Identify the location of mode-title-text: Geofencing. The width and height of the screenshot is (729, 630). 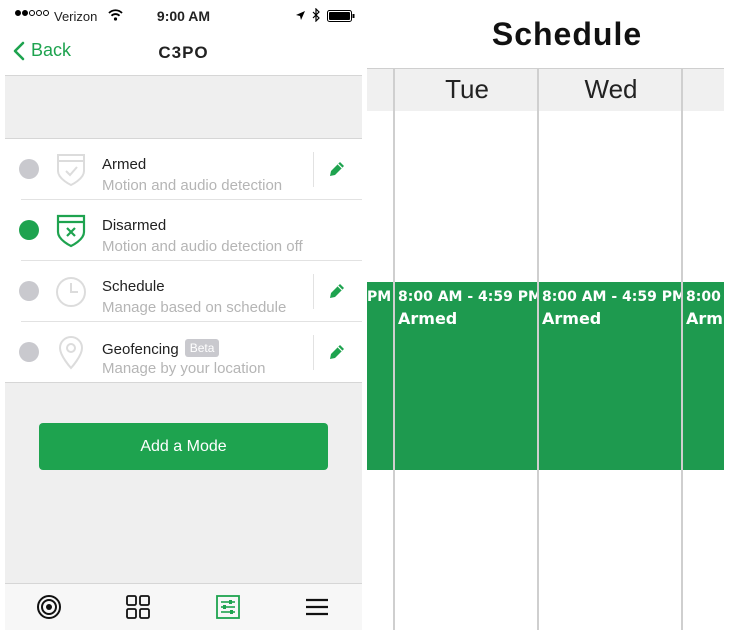
(140, 349).